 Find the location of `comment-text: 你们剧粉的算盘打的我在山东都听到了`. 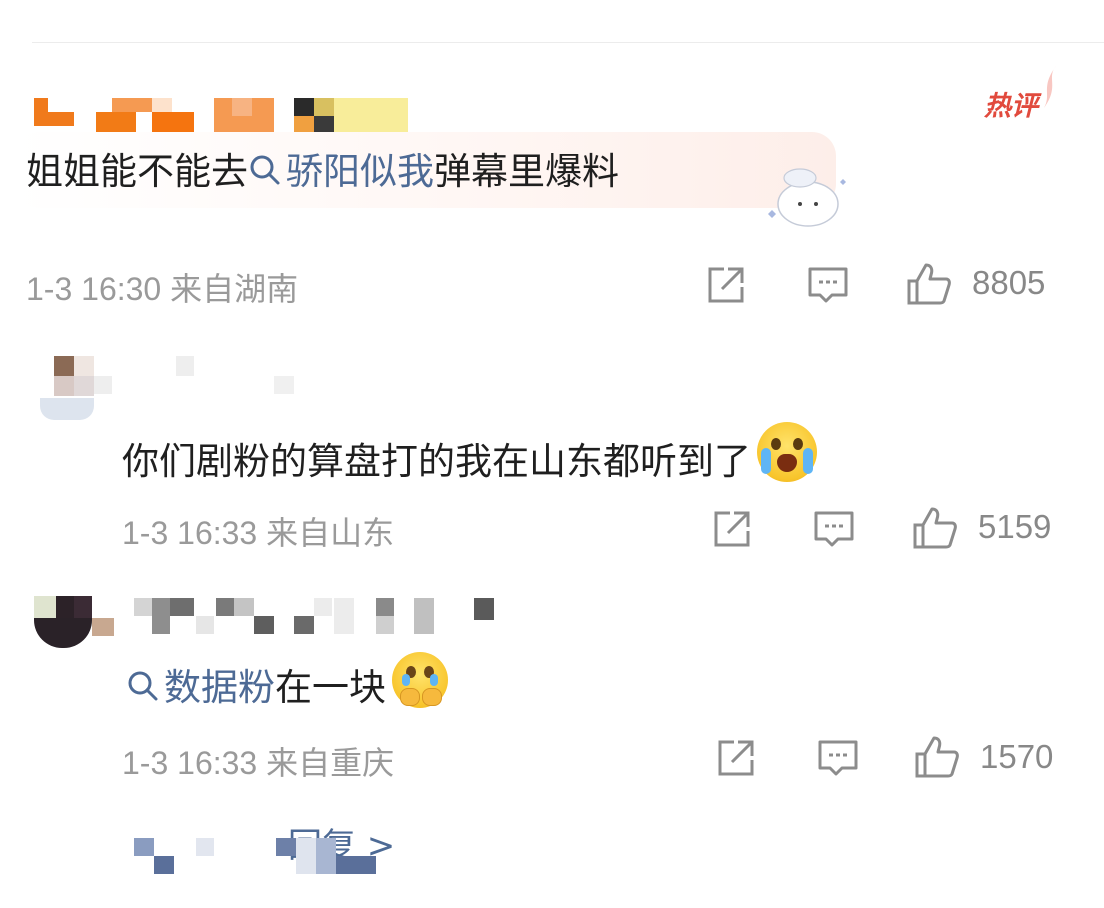

comment-text: 你们剧粉的算盘打的我在山东都听到了 is located at coordinates (469, 454).